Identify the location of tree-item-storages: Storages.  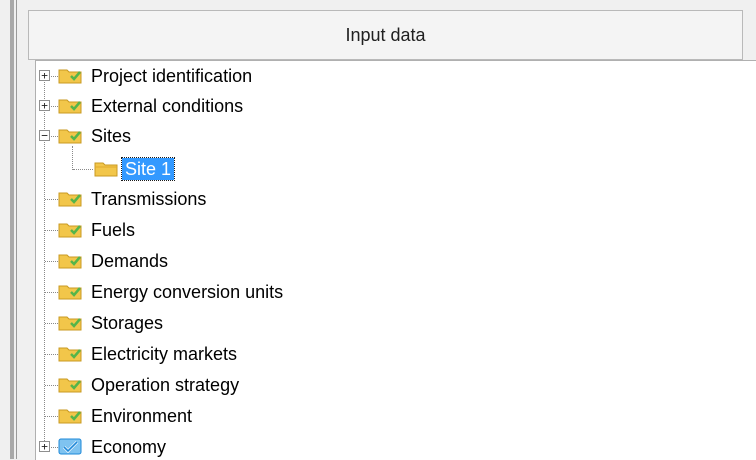
(127, 323).